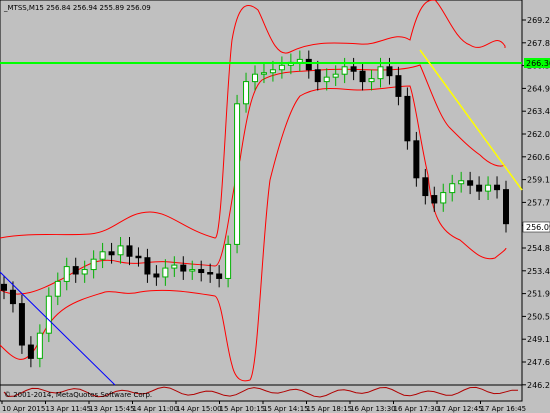 The image size is (550, 413). Describe the element at coordinates (538, 134) in the screenshot. I see `price-tick-label: 262.00` at that location.